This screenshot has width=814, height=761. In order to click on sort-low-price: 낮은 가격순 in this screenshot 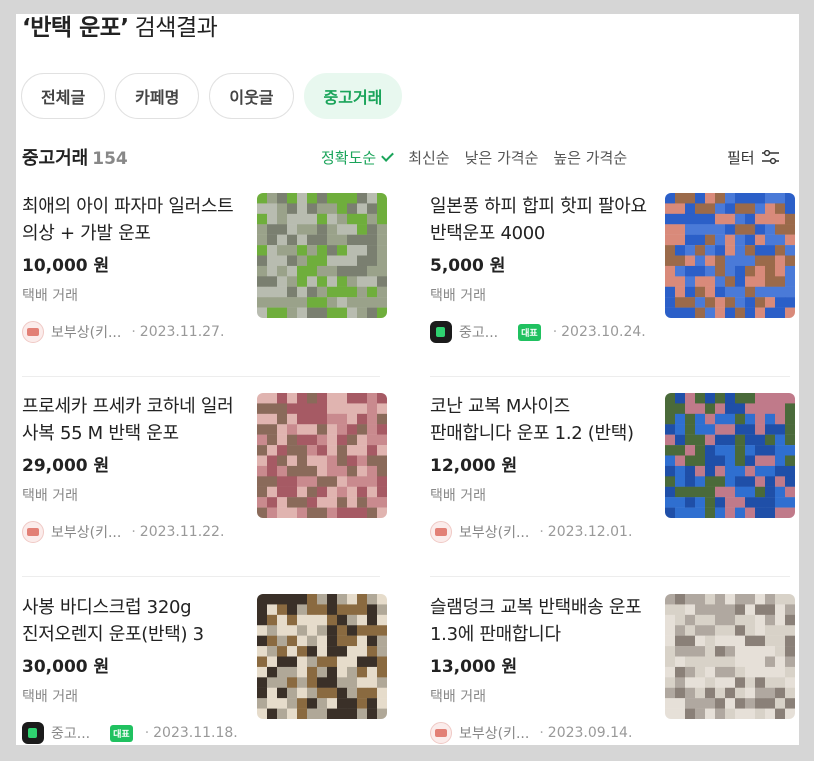, I will do `click(502, 157)`.